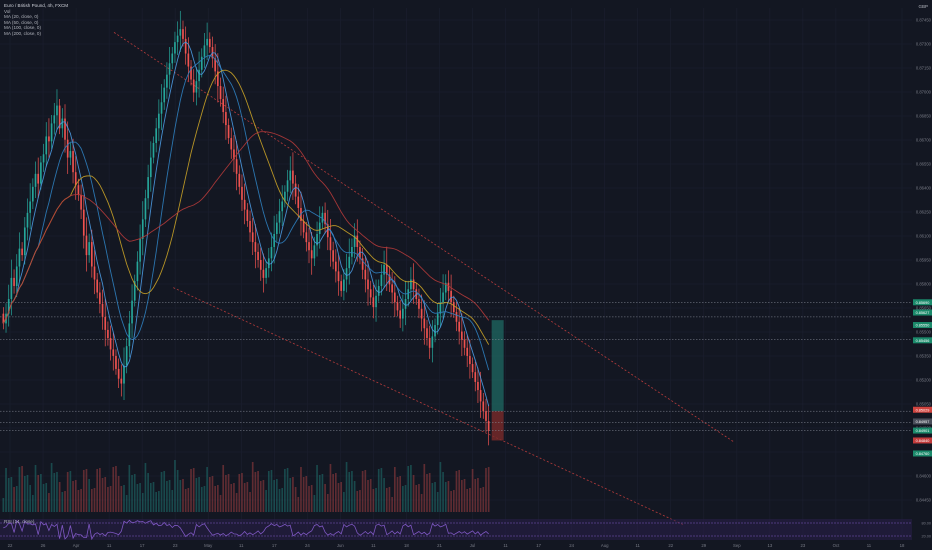 This screenshot has width=932, height=550. Describe the element at coordinates (924, 260) in the screenshot. I see `price-tick: 0.85950` at that location.